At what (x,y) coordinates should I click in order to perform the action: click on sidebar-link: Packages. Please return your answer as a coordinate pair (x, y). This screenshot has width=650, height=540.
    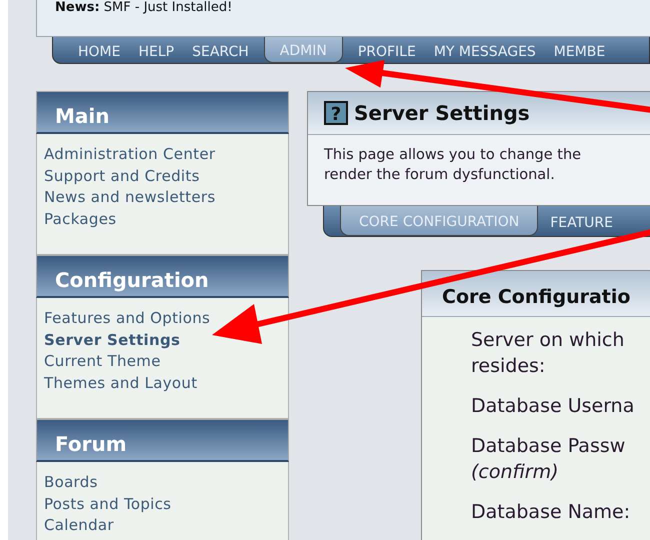
    Looking at the image, I should click on (162, 220).